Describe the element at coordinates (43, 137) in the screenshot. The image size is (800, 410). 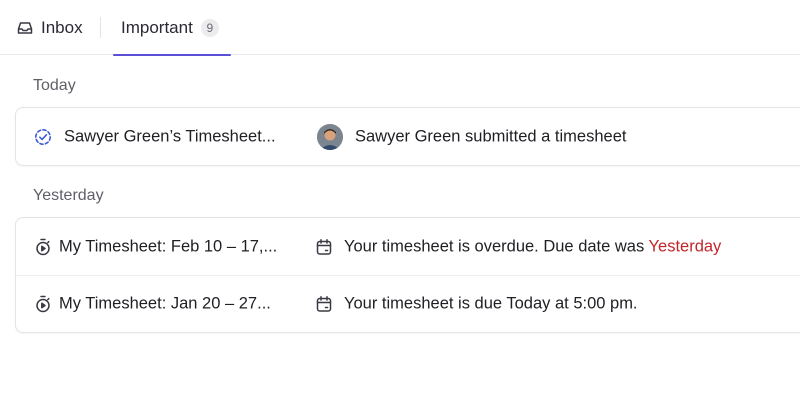
I see `timesheet-submitted-icon` at that location.